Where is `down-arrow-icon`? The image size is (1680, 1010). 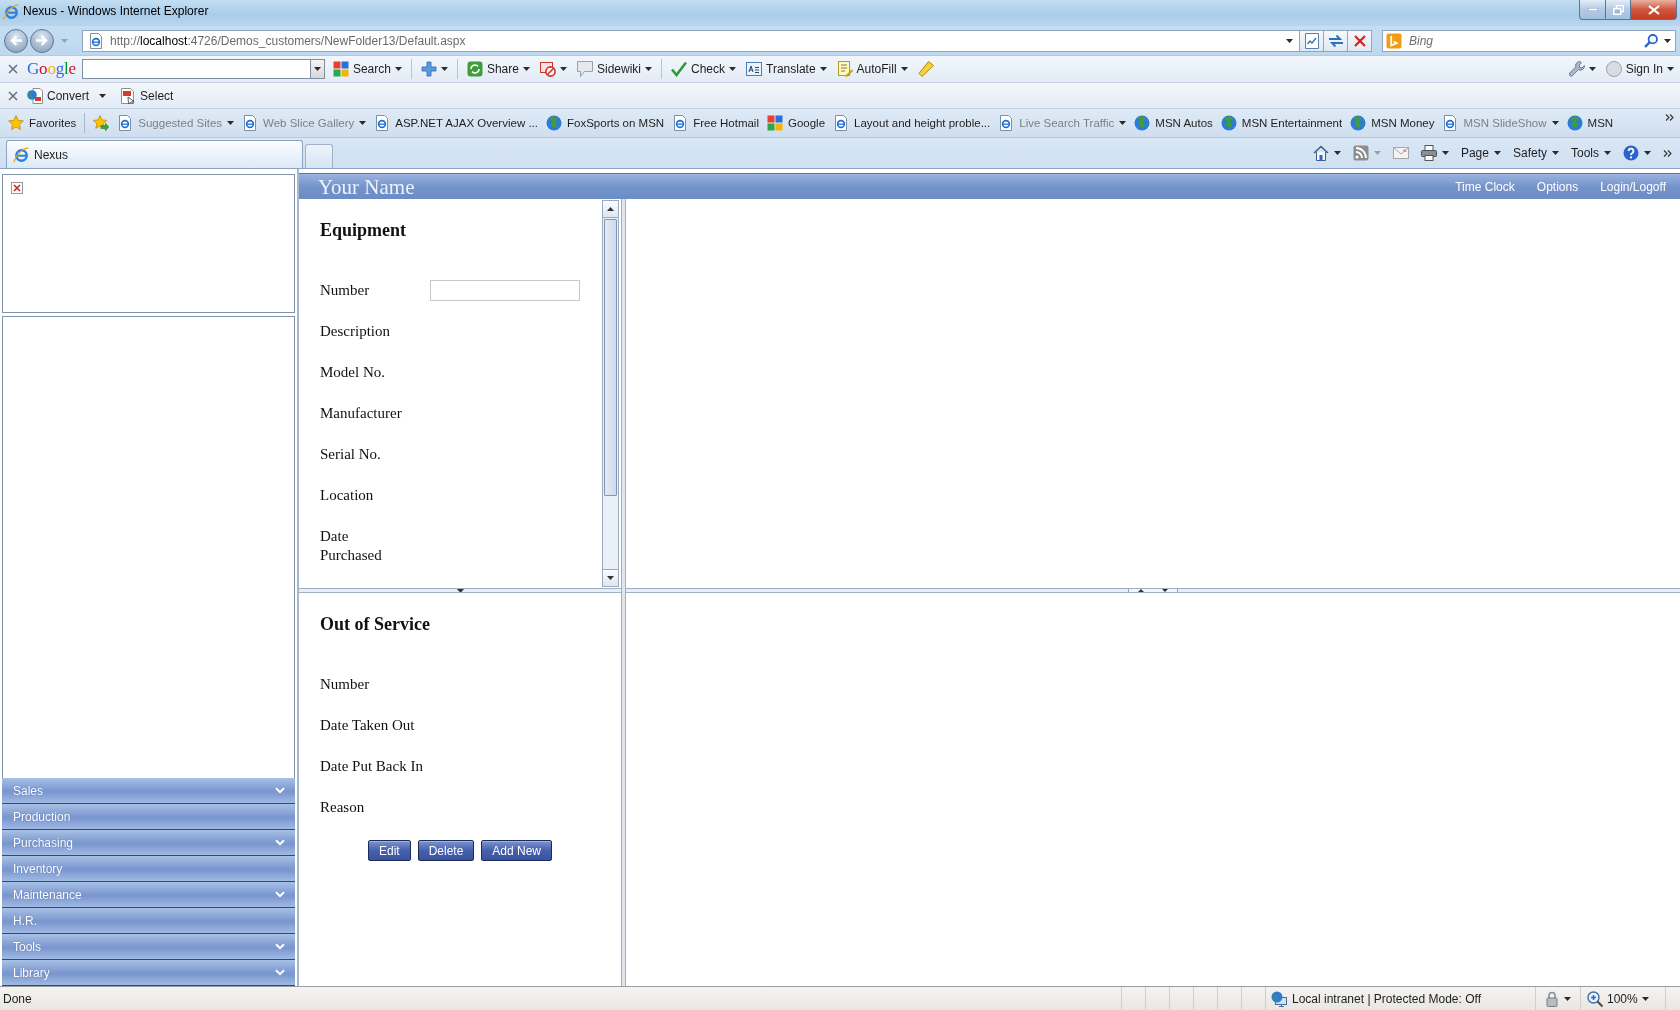 down-arrow-icon is located at coordinates (610, 578).